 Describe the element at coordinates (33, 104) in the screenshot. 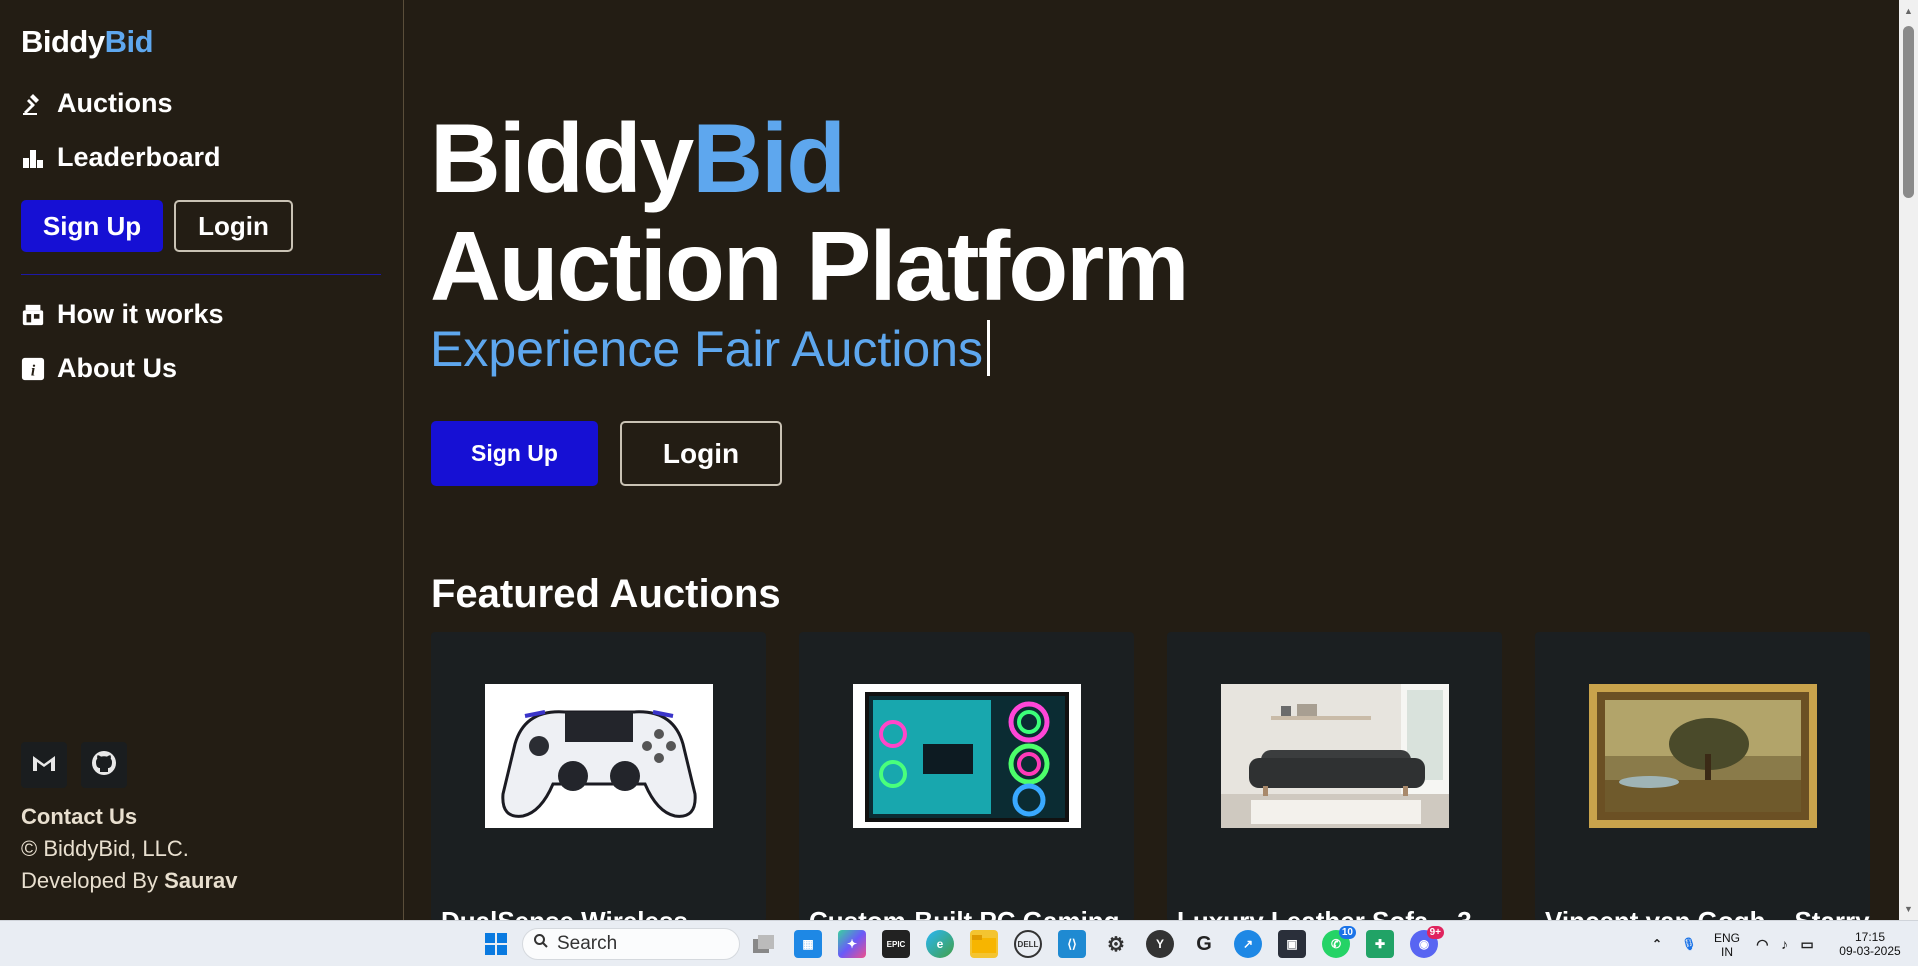

I see `gavel-icon` at that location.